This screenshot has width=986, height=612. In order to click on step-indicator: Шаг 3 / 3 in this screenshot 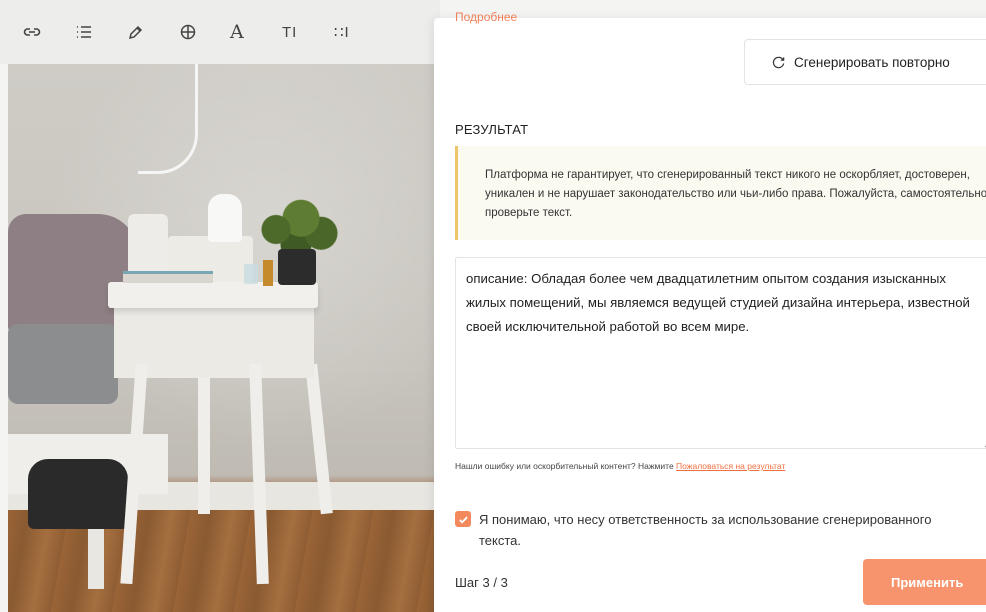, I will do `click(481, 582)`.